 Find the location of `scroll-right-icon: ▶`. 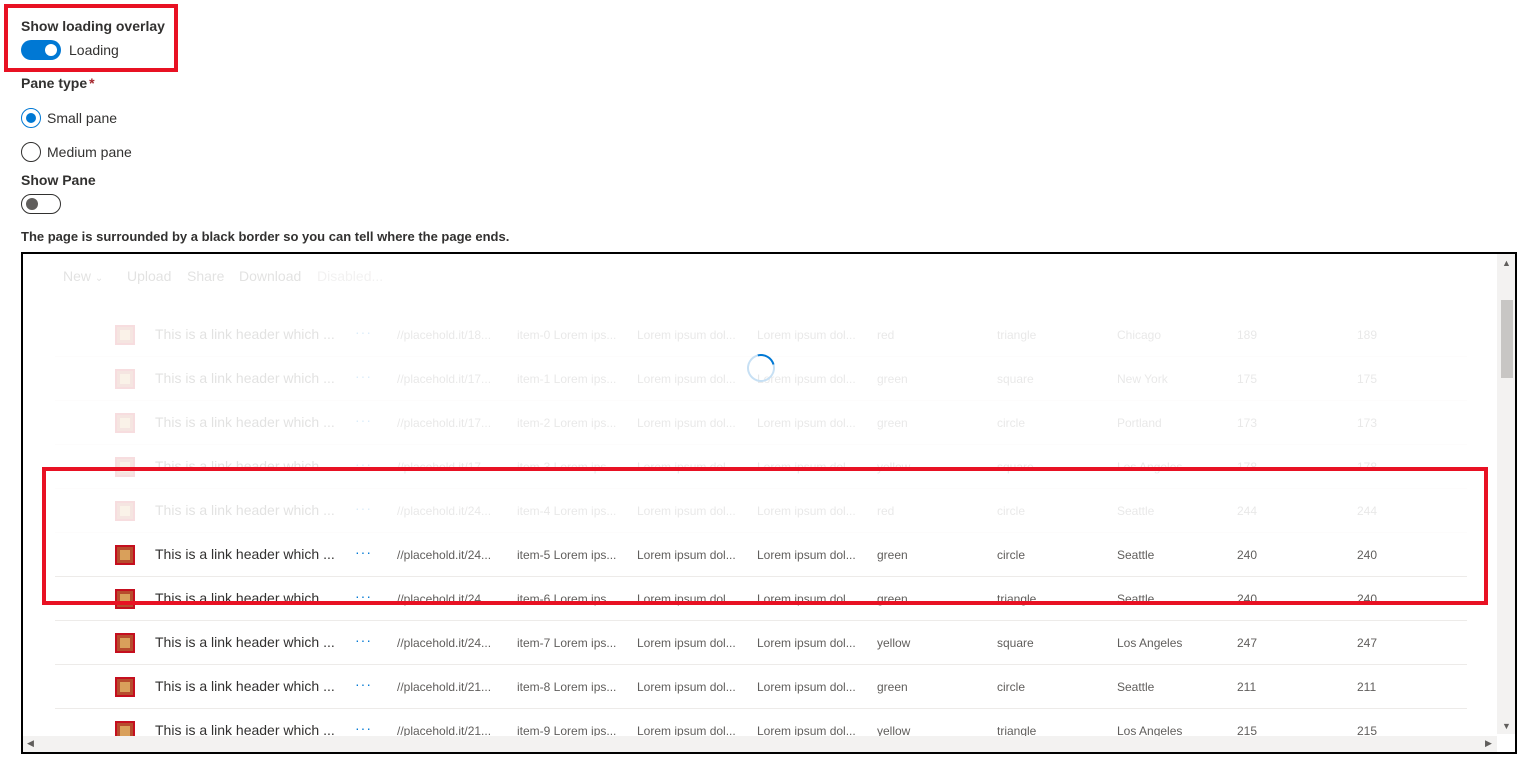

scroll-right-icon: ▶ is located at coordinates (1488, 743).